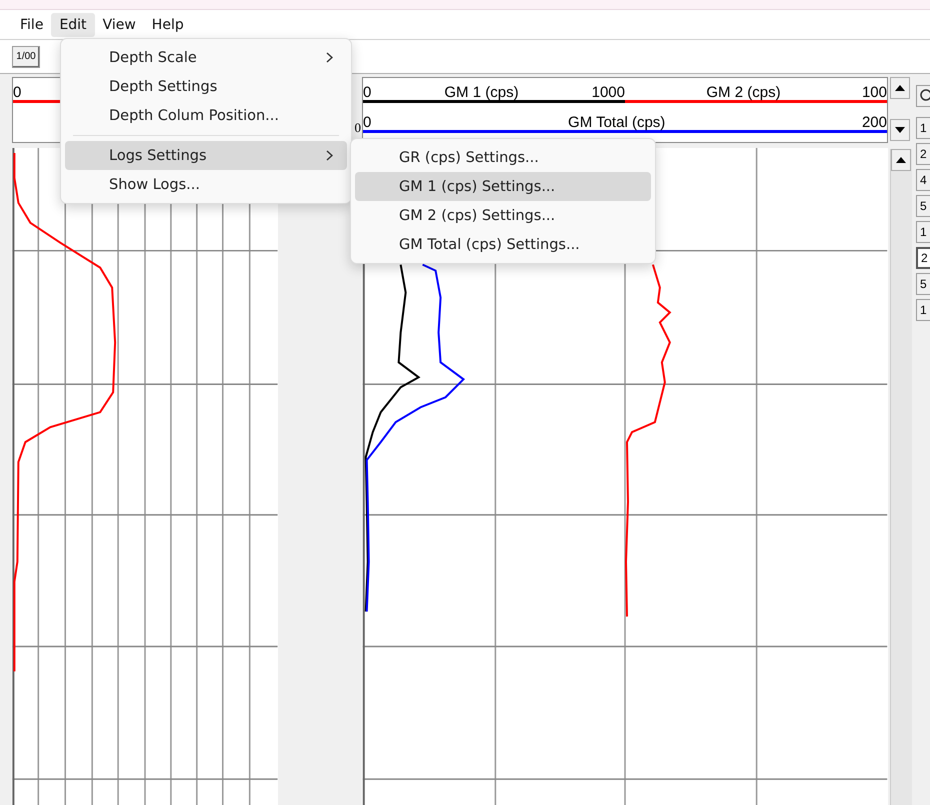  Describe the element at coordinates (32, 24) in the screenshot. I see `menu-bar-item: File` at that location.